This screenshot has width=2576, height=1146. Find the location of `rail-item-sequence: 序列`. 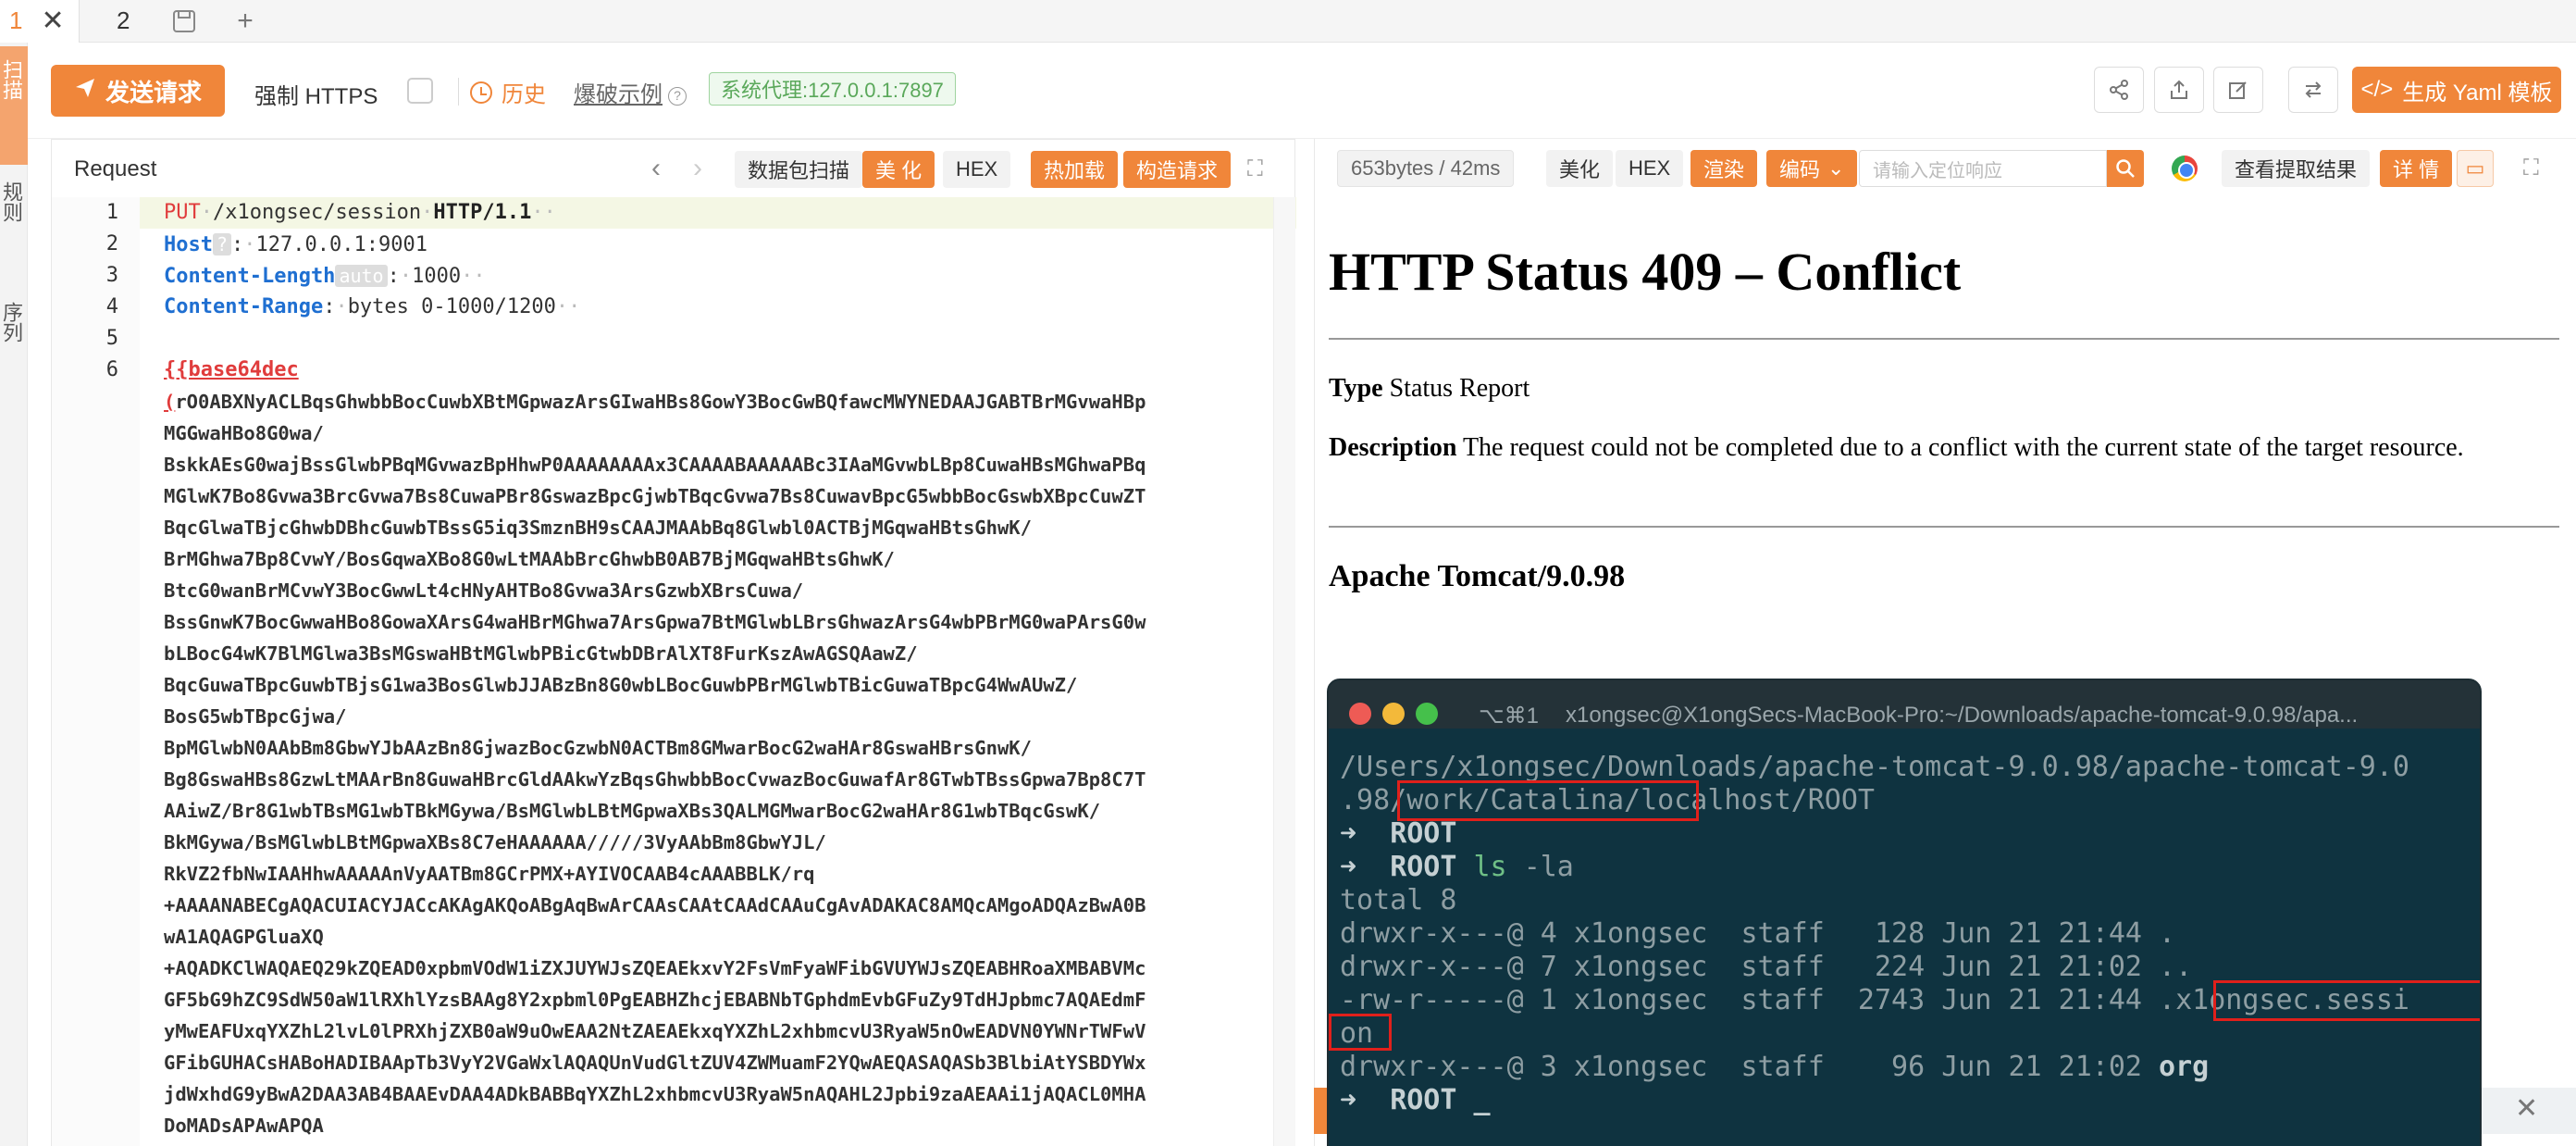

rail-item-sequence: 序列 is located at coordinates (13, 322).